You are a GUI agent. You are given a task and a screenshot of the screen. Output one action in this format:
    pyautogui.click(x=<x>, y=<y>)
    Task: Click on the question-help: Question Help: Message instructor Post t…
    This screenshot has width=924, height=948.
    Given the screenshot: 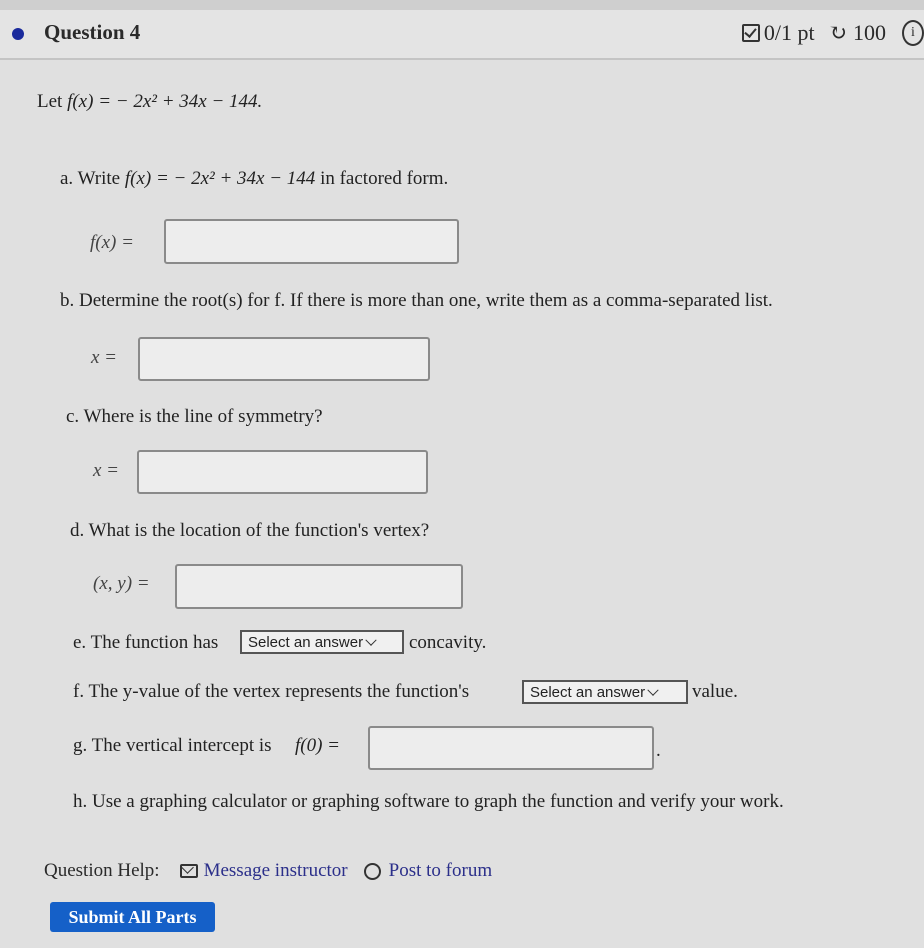 What is the action you would take?
    pyautogui.click(x=268, y=871)
    